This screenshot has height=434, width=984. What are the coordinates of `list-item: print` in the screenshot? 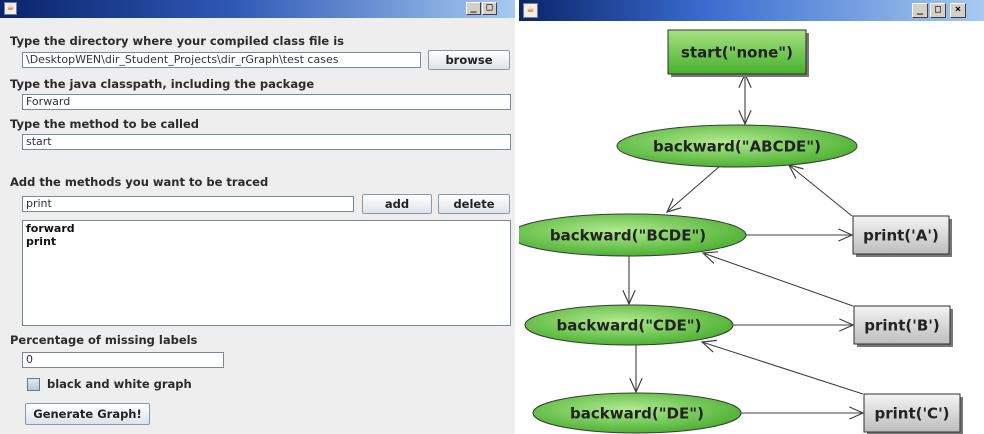 It's located at (266, 241).